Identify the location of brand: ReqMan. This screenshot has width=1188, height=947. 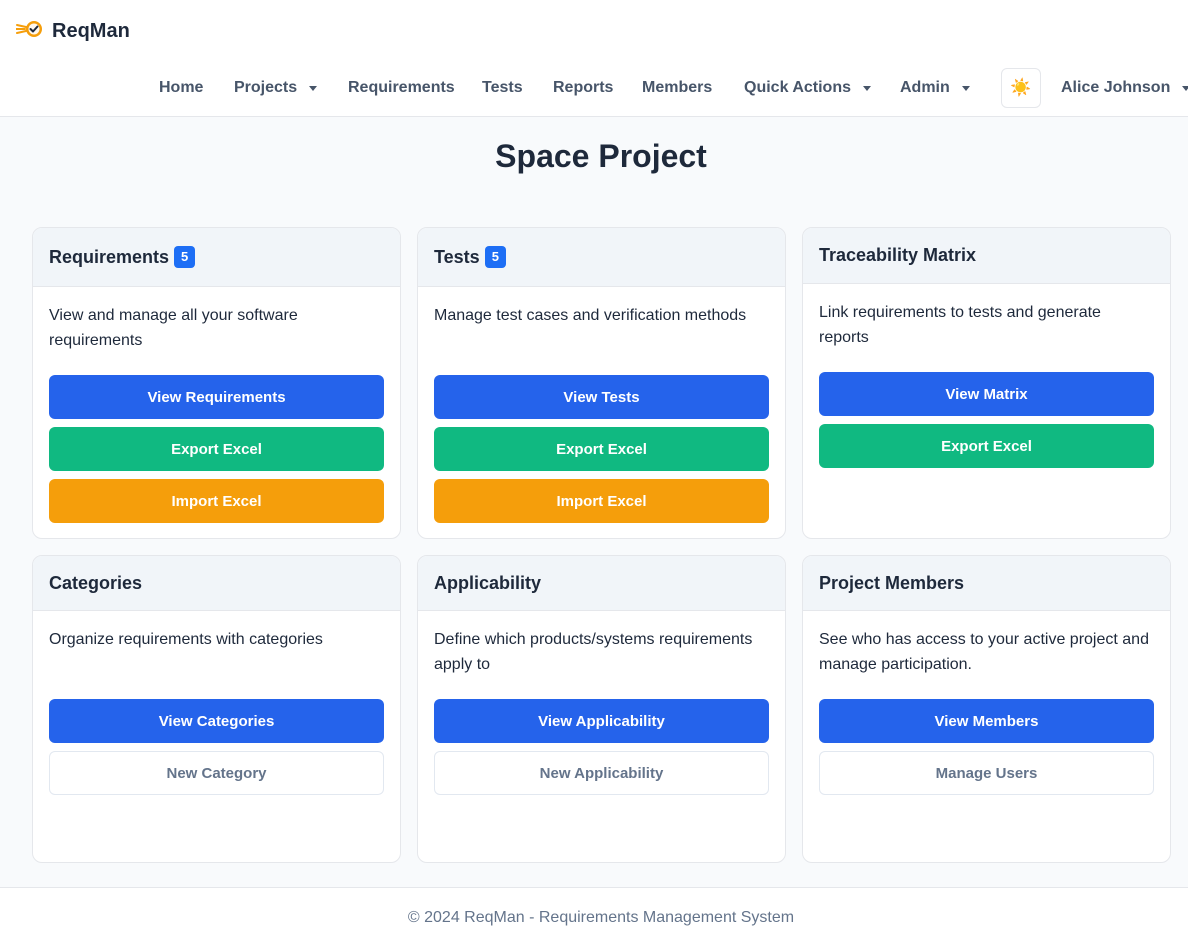
(72, 31).